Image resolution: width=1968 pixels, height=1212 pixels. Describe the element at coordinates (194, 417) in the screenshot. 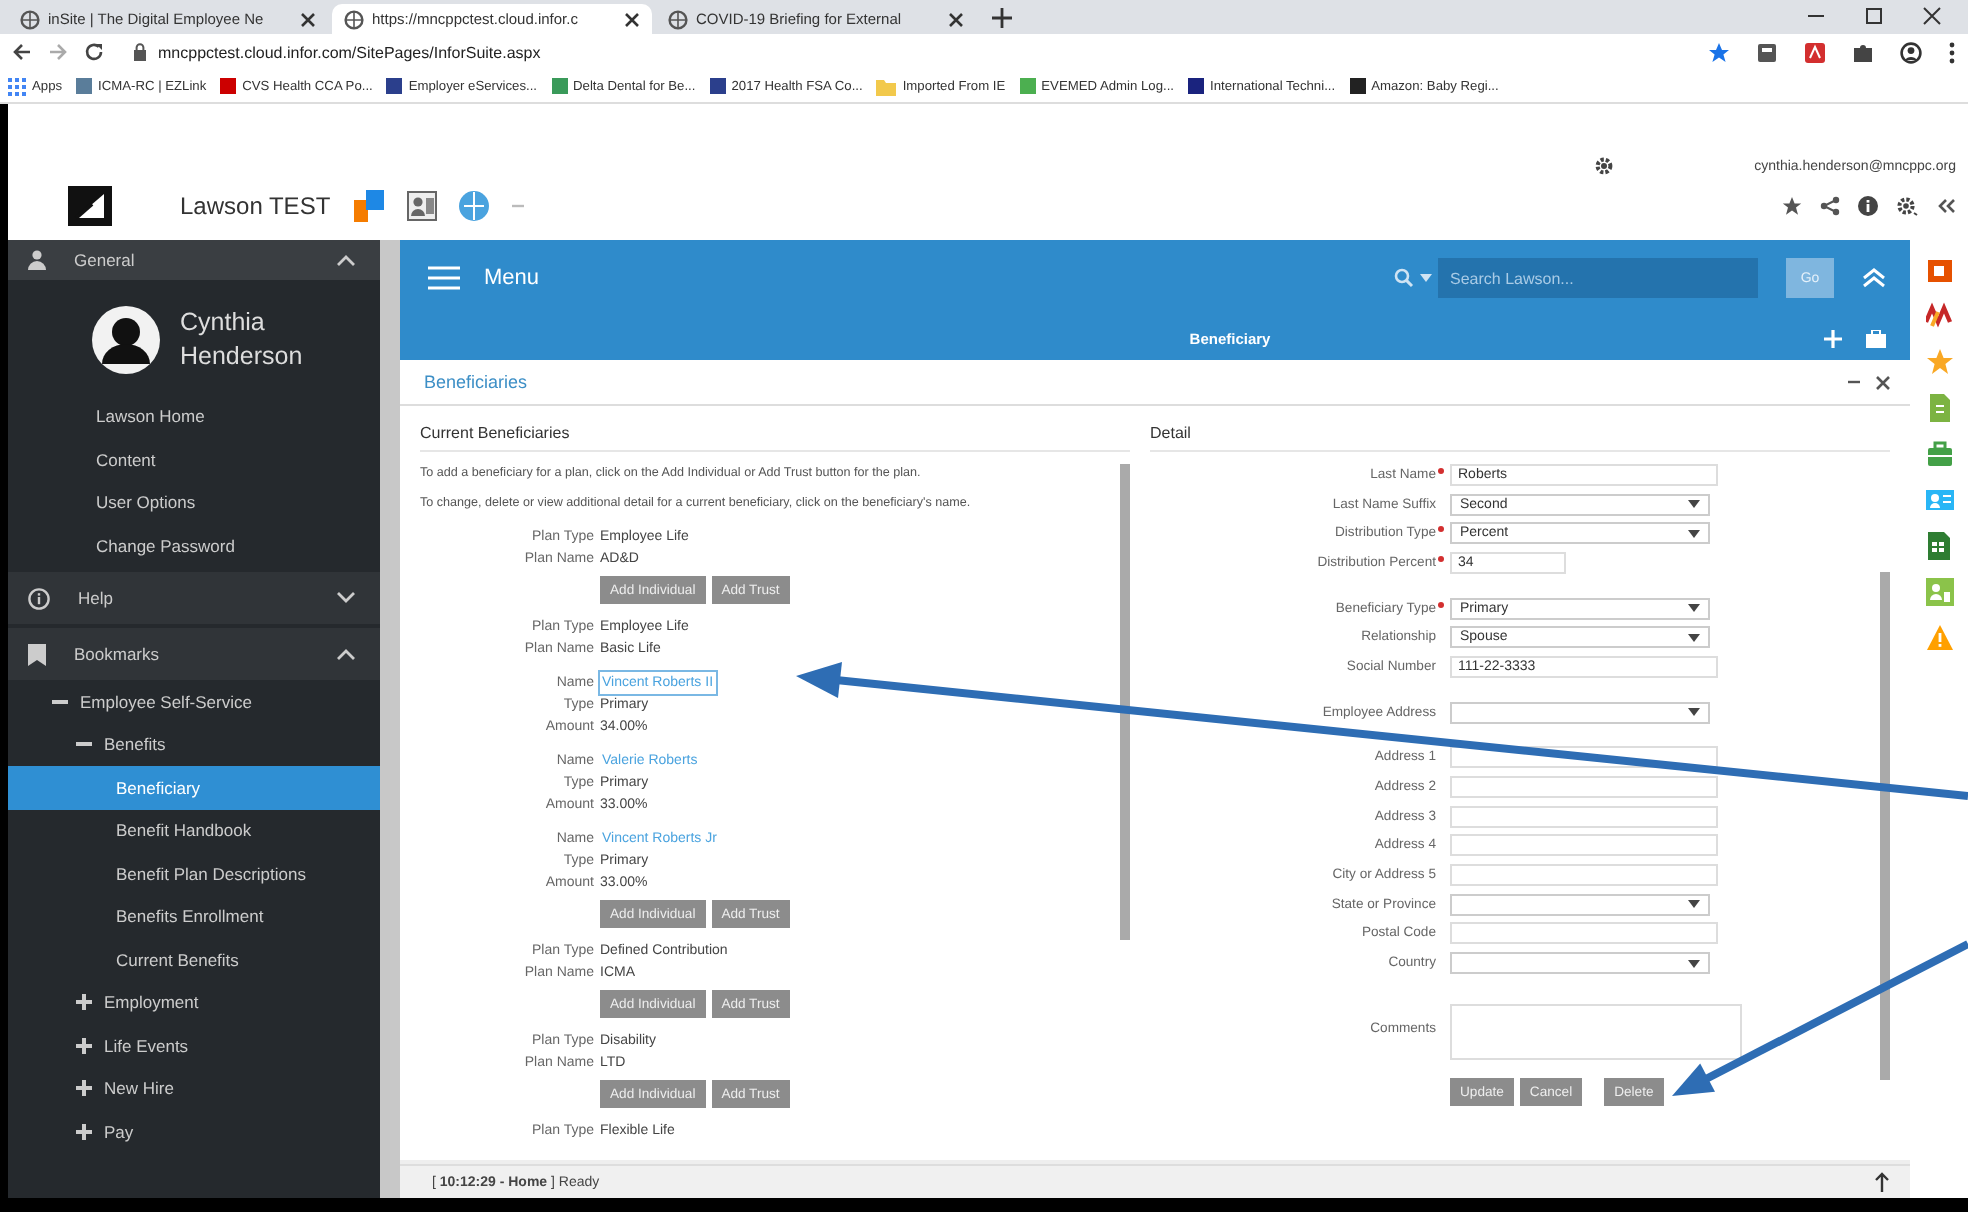

I see `menu-item: Lawson Home` at that location.